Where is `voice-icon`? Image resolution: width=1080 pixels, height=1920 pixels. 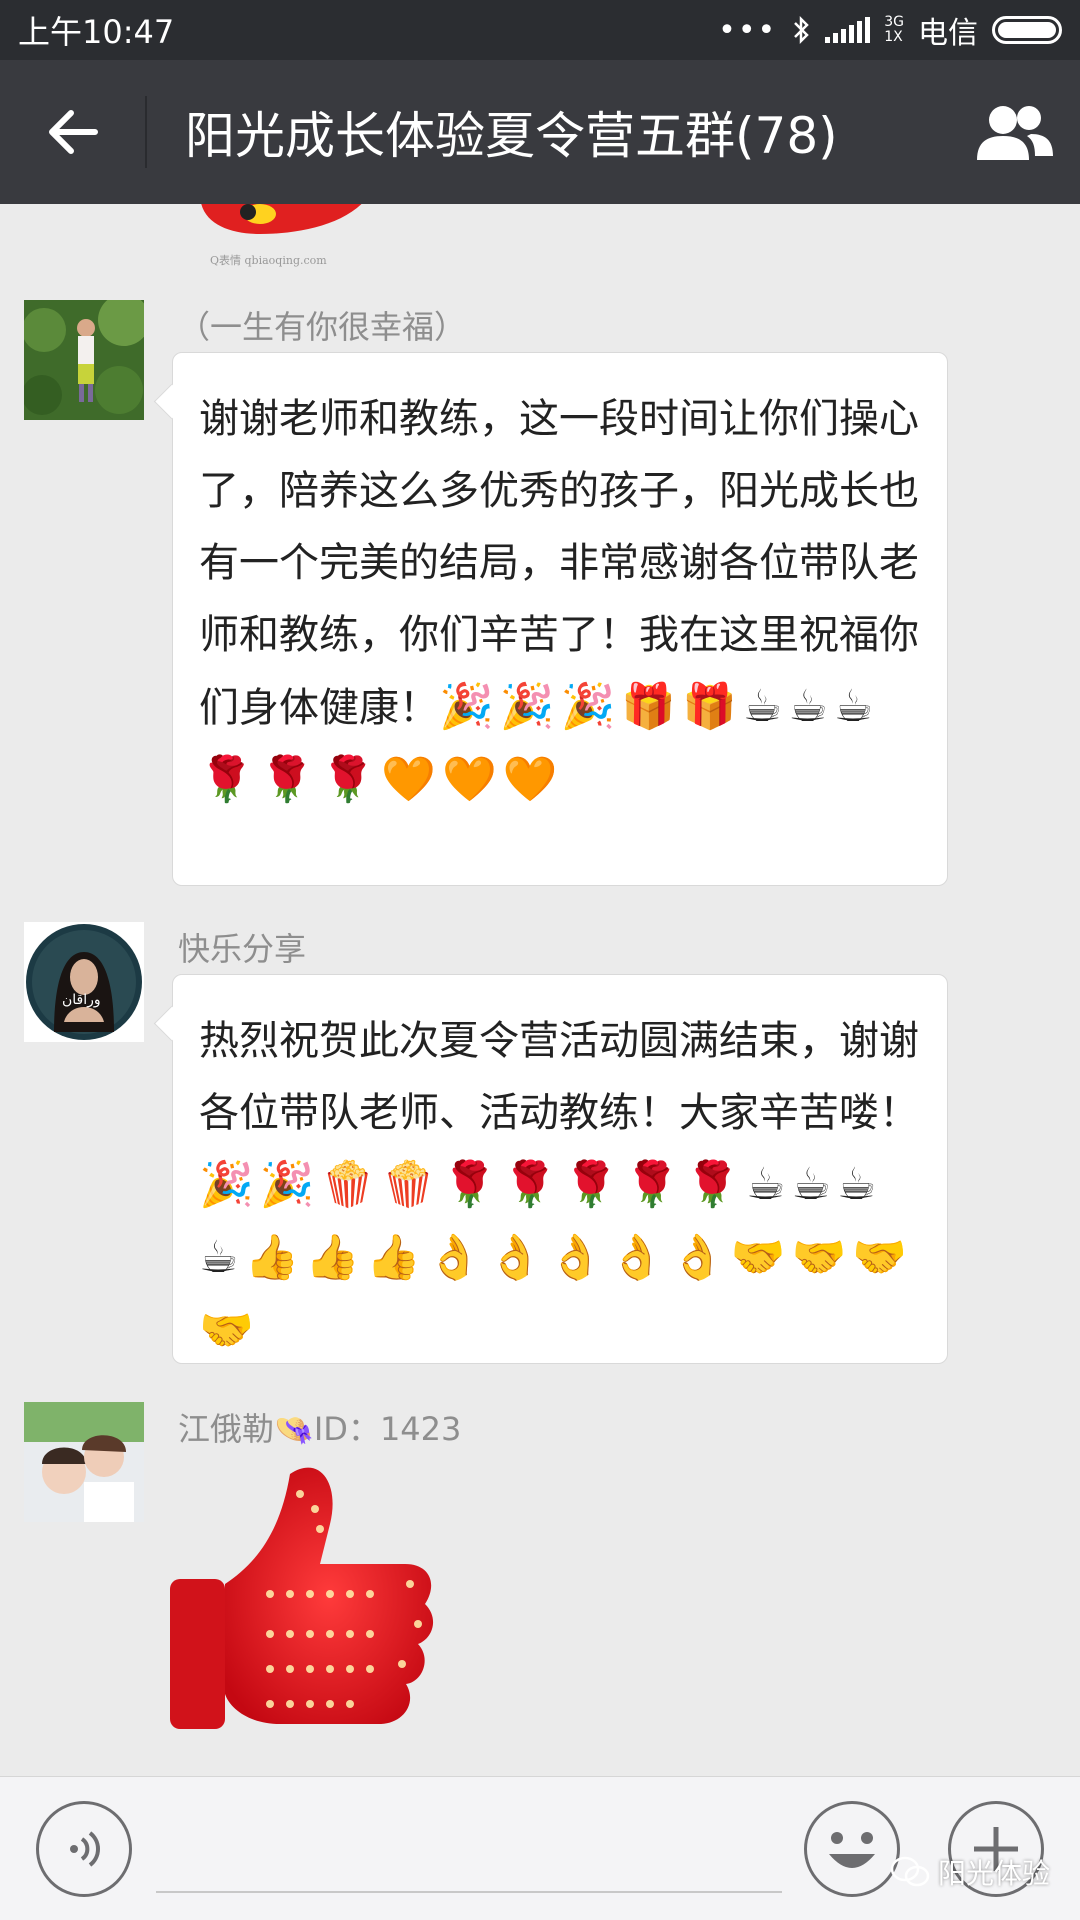
voice-icon is located at coordinates (85, 1849).